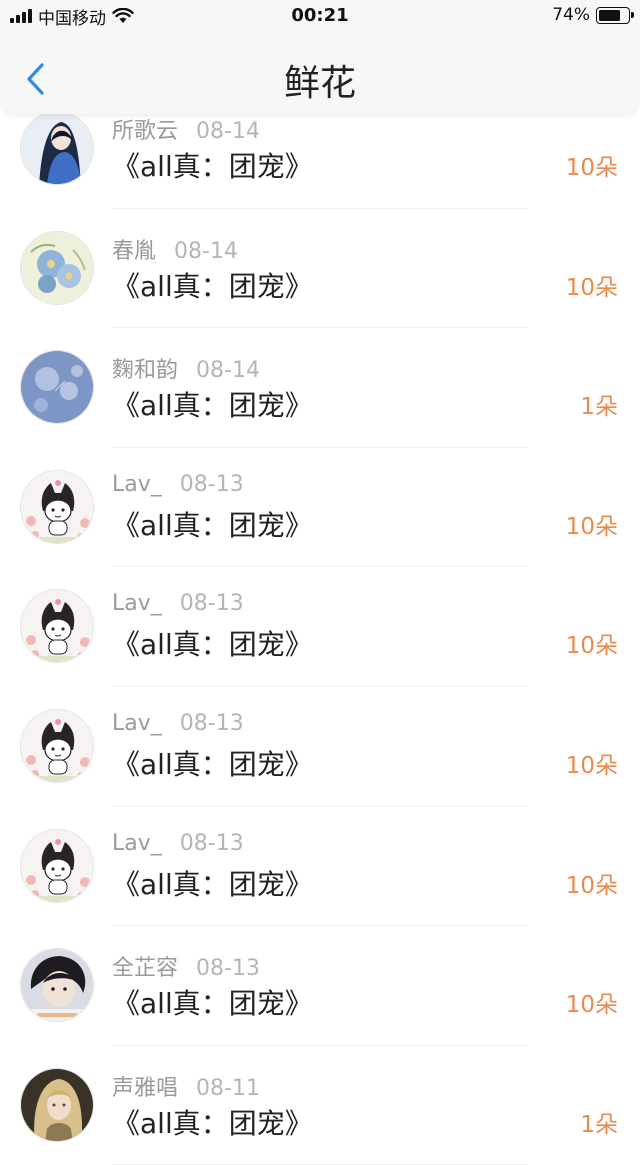  I want to click on clock: 00:21, so click(320, 15).